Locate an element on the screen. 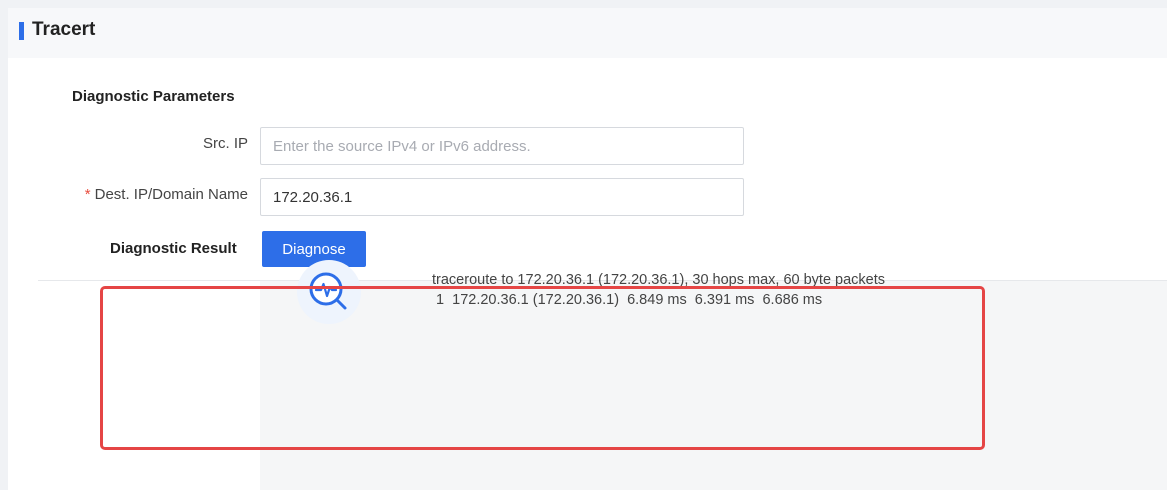 This screenshot has height=490, width=1167. page-header: Tracert is located at coordinates (587, 33).